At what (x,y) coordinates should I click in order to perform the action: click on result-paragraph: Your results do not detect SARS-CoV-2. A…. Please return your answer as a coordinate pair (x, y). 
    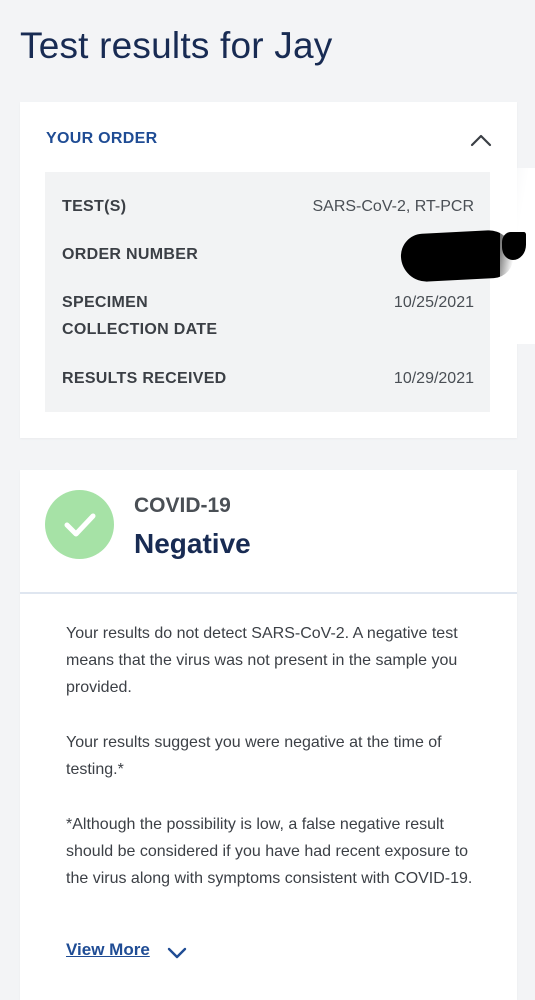
    Looking at the image, I should click on (262, 660).